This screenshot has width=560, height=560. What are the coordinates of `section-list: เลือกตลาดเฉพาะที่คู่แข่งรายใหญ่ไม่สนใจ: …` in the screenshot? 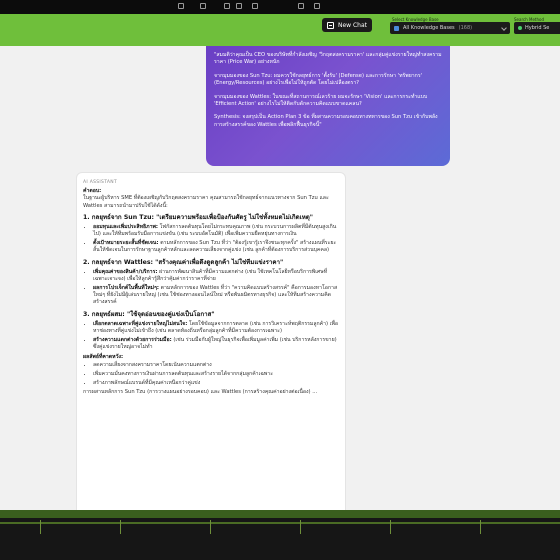 It's located at (216, 336).